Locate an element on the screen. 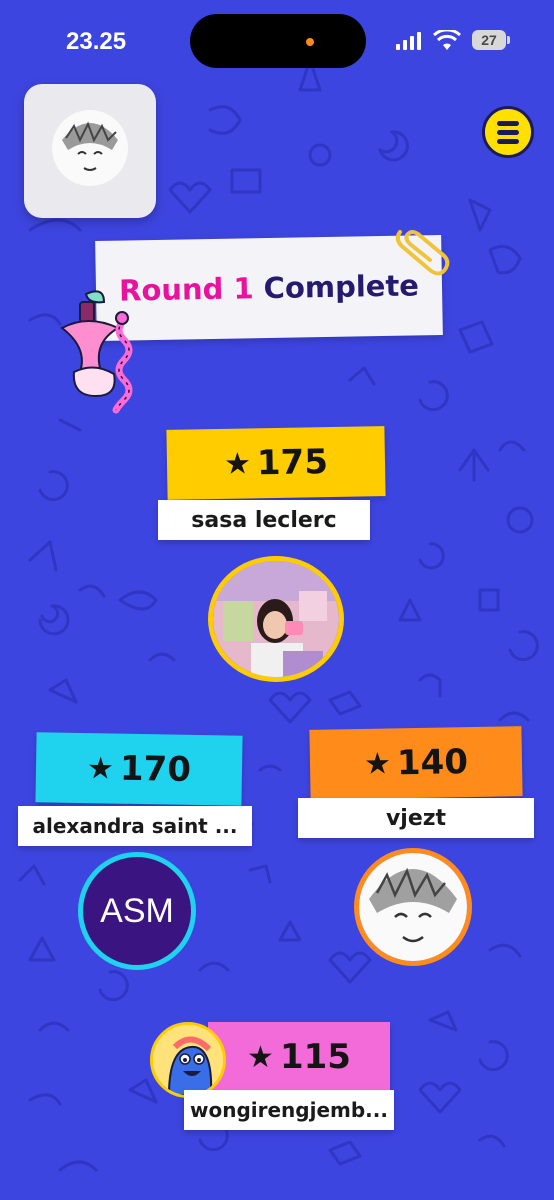  player-4-avatar is located at coordinates (188, 1060).